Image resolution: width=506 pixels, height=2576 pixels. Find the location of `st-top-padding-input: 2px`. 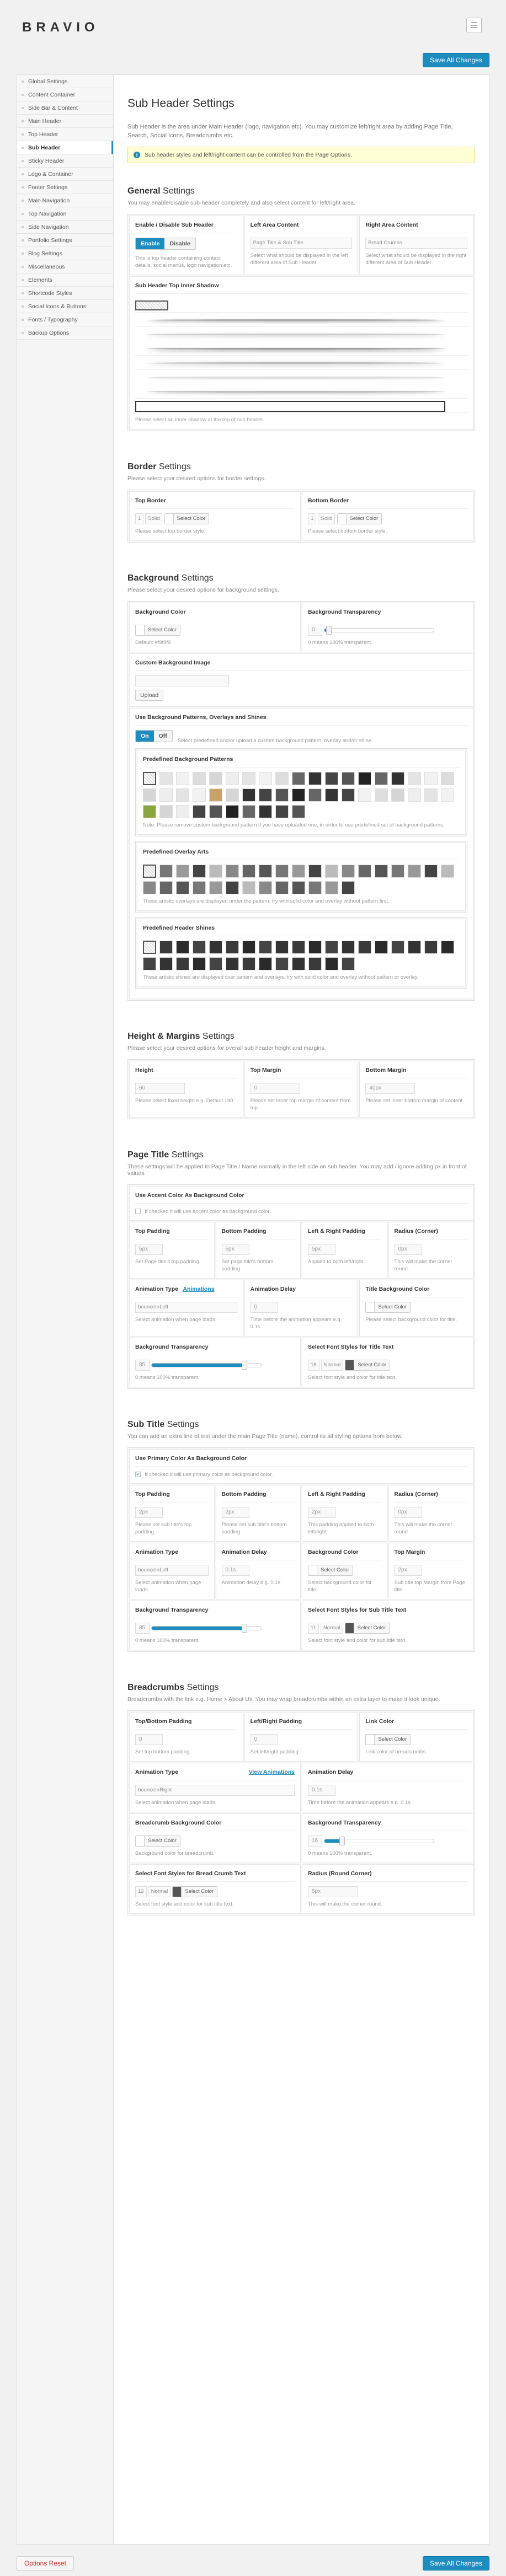

st-top-padding-input: 2px is located at coordinates (149, 1512).